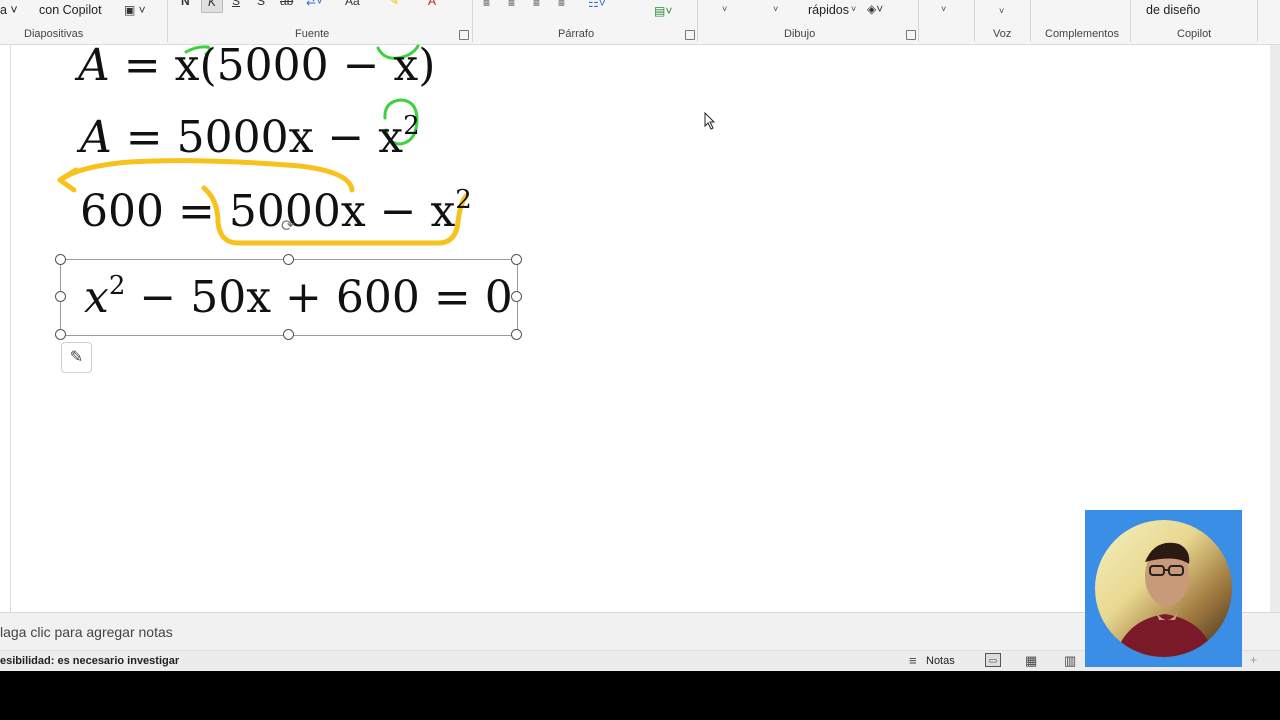 Image resolution: width=1280 pixels, height=720 pixels. What do you see at coordinates (1165, 599) in the screenshot?
I see `presenter-silhouette` at bounding box center [1165, 599].